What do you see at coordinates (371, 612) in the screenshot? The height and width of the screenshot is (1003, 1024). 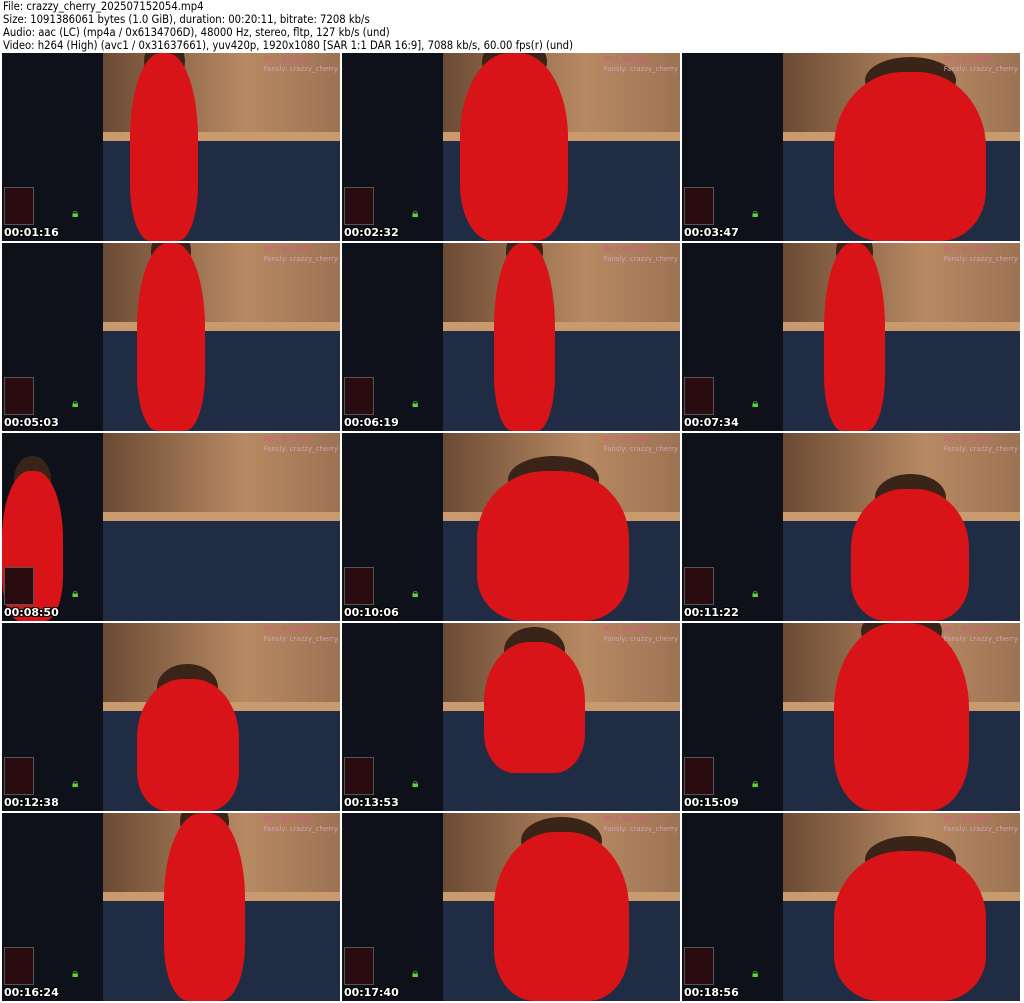 I see `timestamp: 00:10:06` at bounding box center [371, 612].